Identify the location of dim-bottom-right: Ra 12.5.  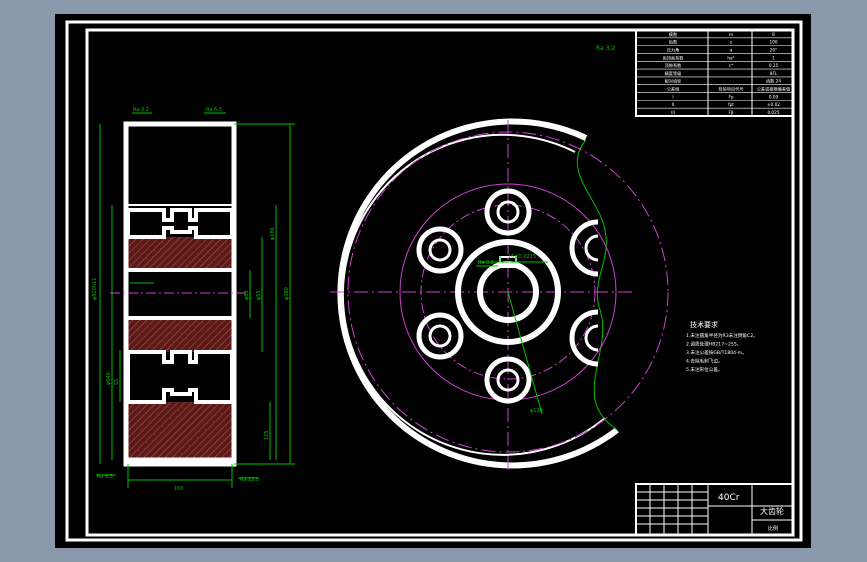
(249, 480).